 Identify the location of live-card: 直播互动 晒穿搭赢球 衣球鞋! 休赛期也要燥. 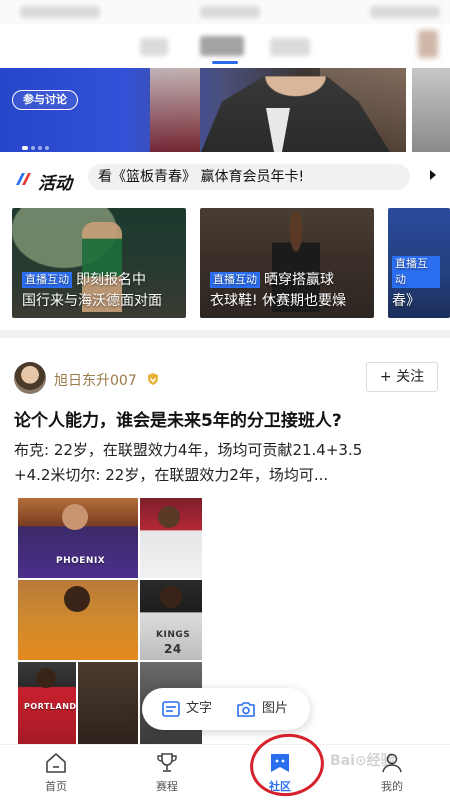
(287, 263).